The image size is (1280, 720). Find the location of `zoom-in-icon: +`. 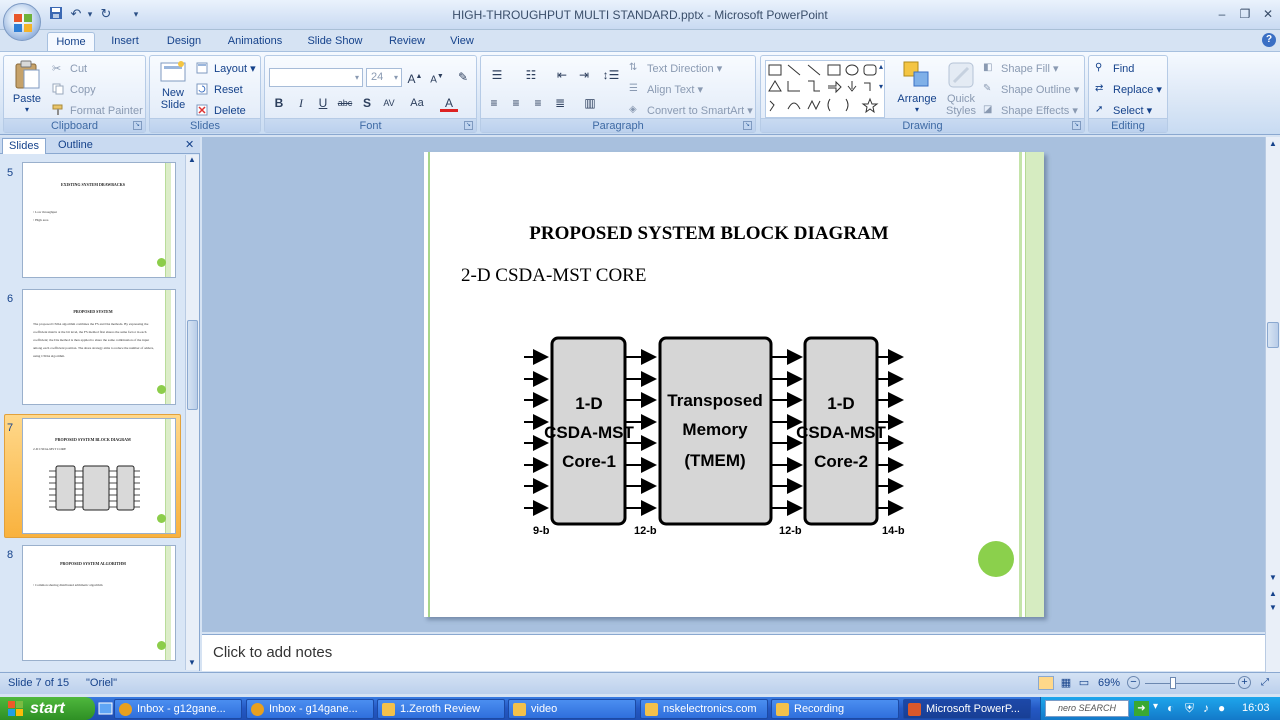

zoom-in-icon: + is located at coordinates (1244, 682).